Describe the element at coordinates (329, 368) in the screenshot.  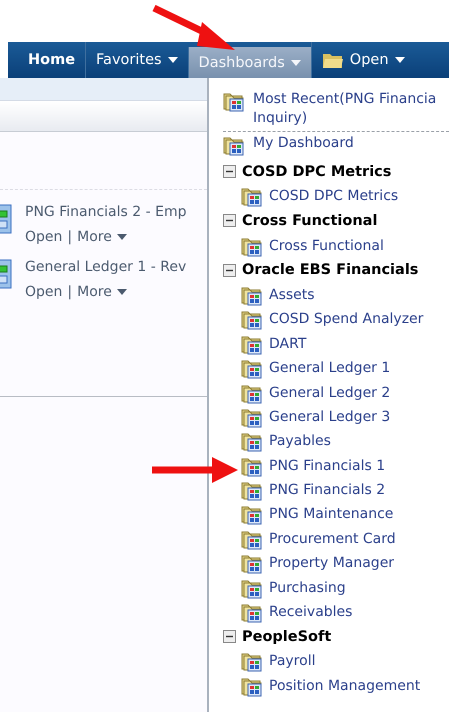
I see `menu-item: General Ledger 1` at that location.